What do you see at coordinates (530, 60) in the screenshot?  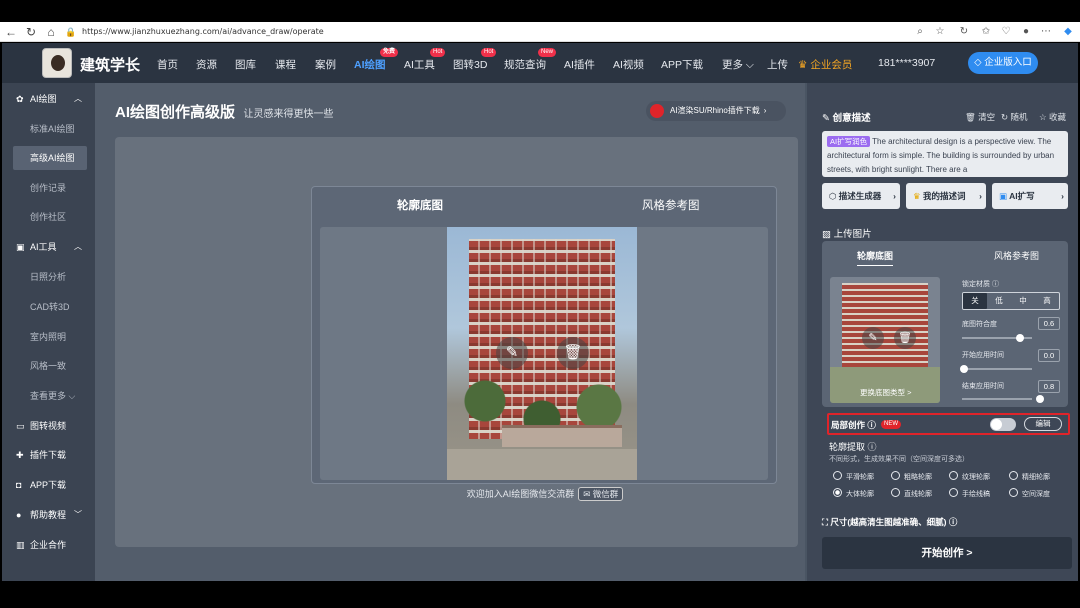 I see `nav-spec-search: 规范查询 New` at bounding box center [530, 60].